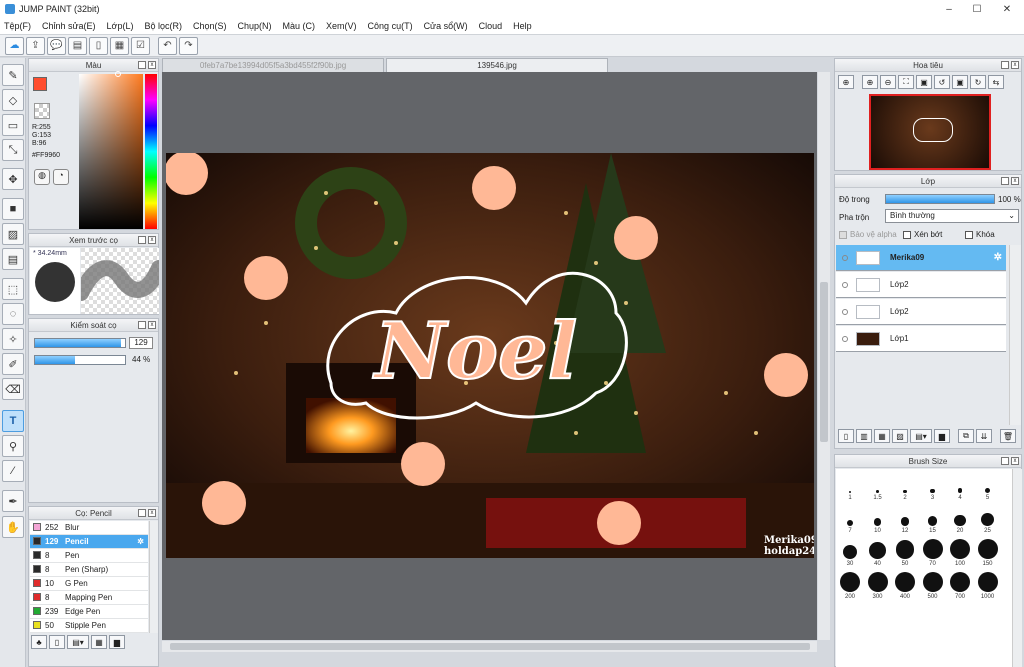 The image size is (1024, 667). What do you see at coordinates (824, 362) in the screenshot?
I see `vertical-scroll-thumb` at bounding box center [824, 362].